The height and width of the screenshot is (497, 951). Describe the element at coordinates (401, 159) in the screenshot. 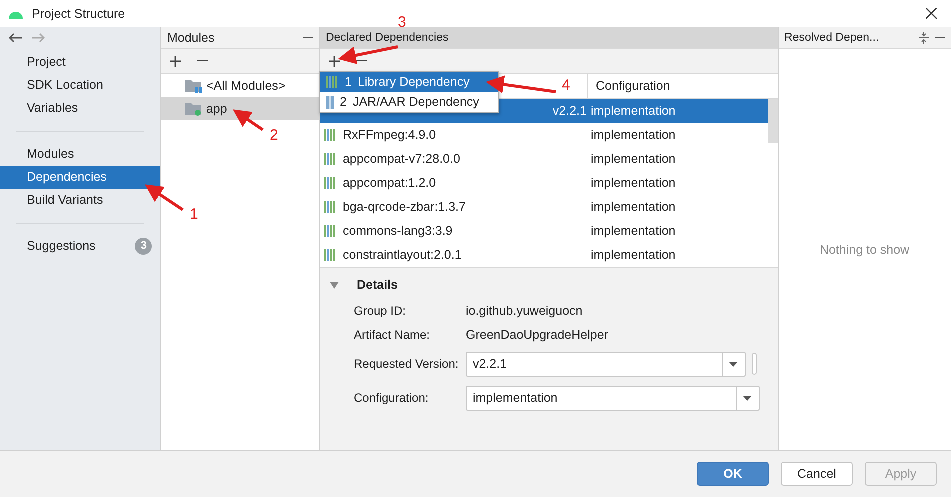

I see `dependency-name: appcompat-v7:28.0.0` at that location.